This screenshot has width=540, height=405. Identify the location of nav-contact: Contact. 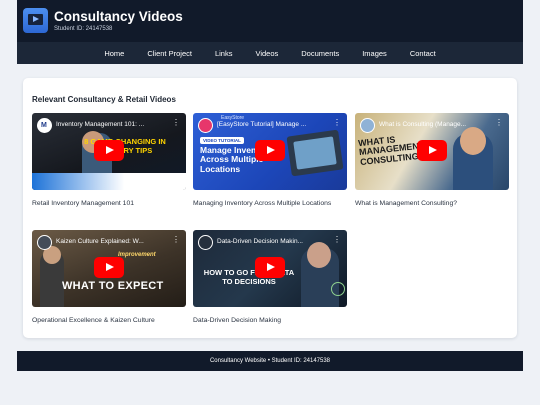
(422, 53).